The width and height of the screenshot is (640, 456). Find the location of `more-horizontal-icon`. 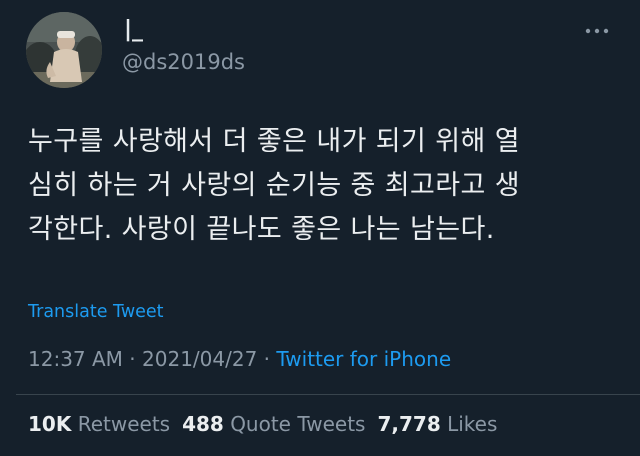

more-horizontal-icon is located at coordinates (597, 31).